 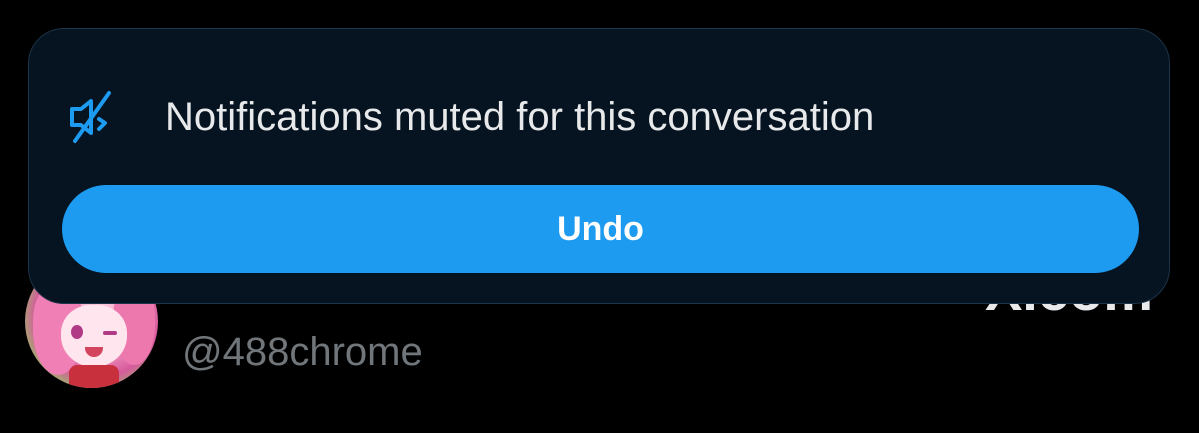 I want to click on user-handle: @488chrome, so click(x=302, y=352).